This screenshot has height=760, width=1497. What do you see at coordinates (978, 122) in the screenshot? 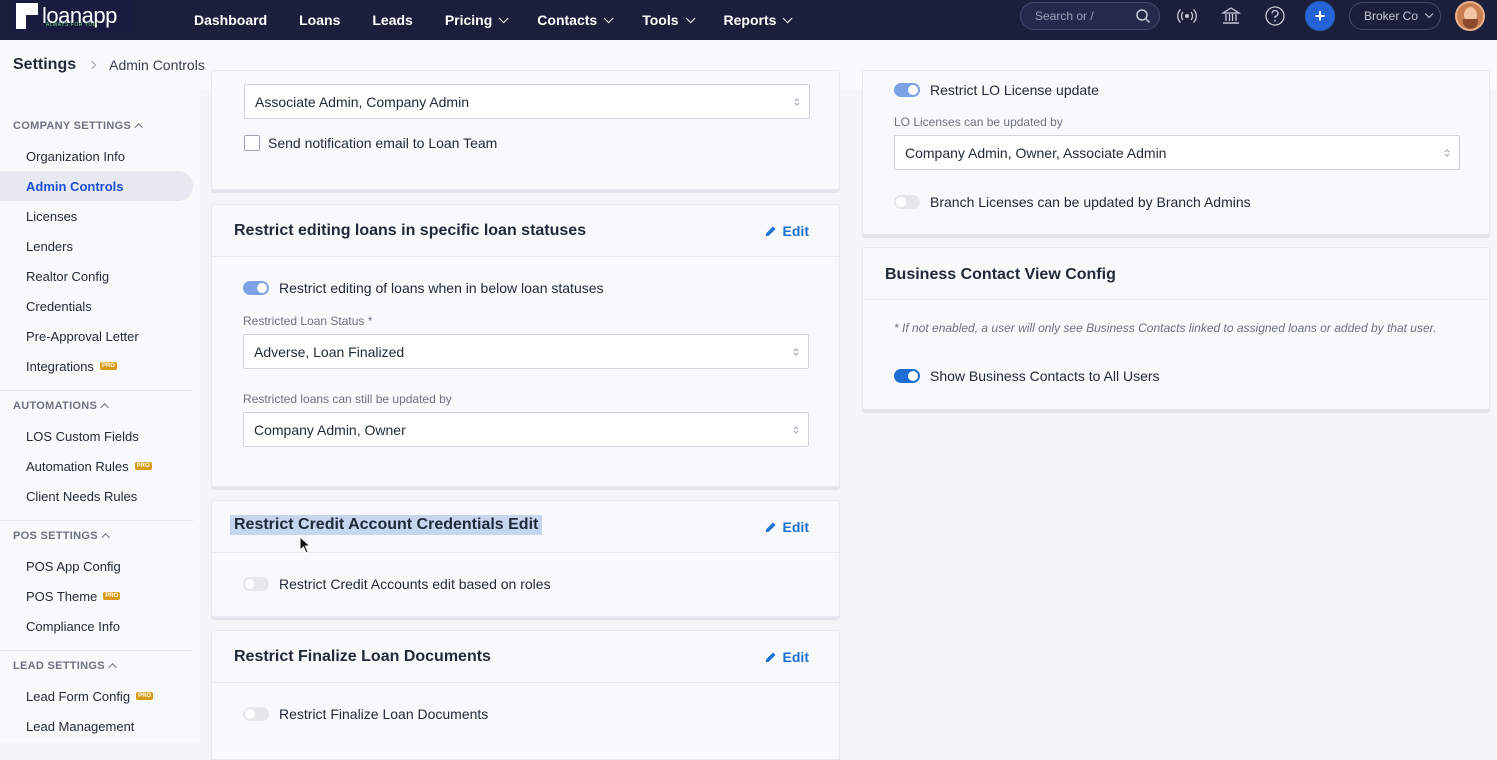
I see `lo-licenses-field-label: LO Licenses can be updated by` at bounding box center [978, 122].